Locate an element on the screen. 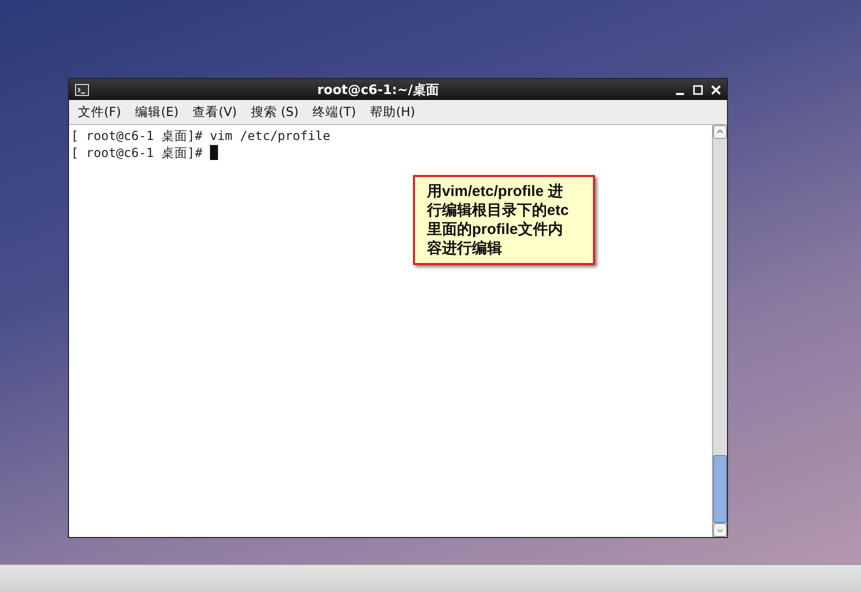 The width and height of the screenshot is (861, 592). menu-item: 编辑(E) is located at coordinates (156, 112).